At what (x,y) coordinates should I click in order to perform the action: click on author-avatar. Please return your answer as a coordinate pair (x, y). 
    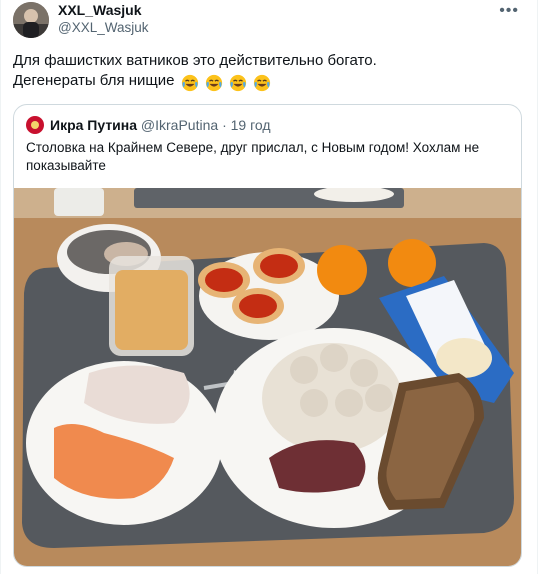
    Looking at the image, I should click on (31, 20).